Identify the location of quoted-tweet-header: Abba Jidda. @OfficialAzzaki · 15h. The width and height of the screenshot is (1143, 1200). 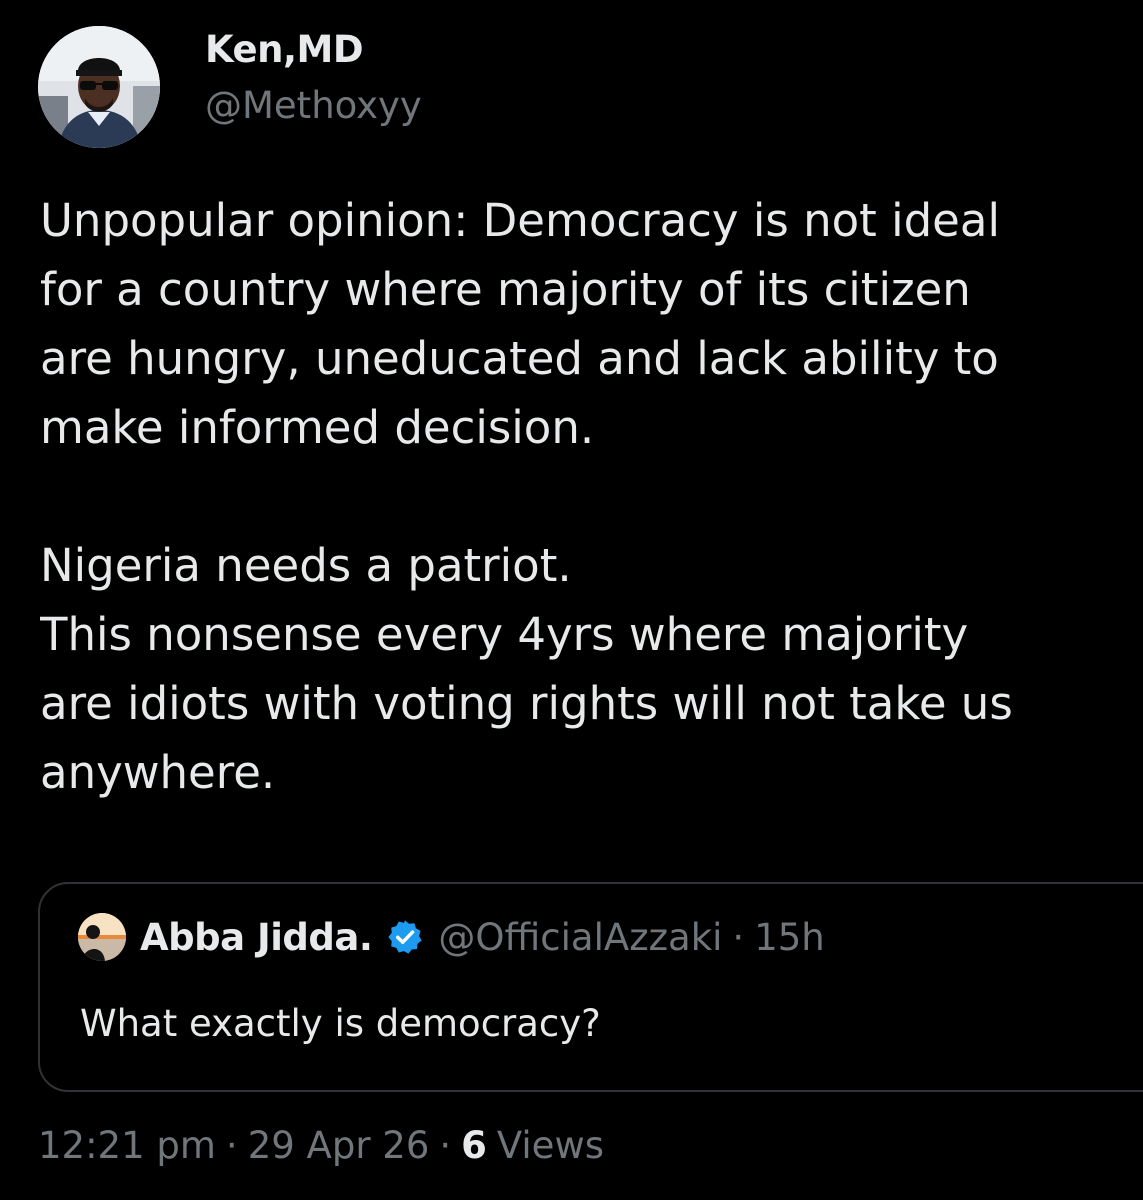
(451, 937).